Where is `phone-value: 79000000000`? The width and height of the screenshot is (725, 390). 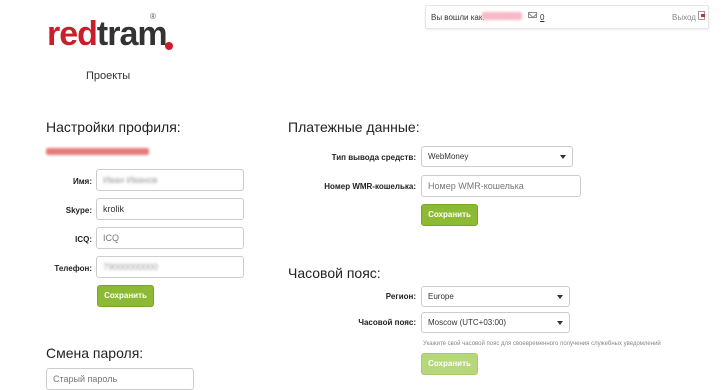
phone-value: 79000000000 is located at coordinates (131, 267).